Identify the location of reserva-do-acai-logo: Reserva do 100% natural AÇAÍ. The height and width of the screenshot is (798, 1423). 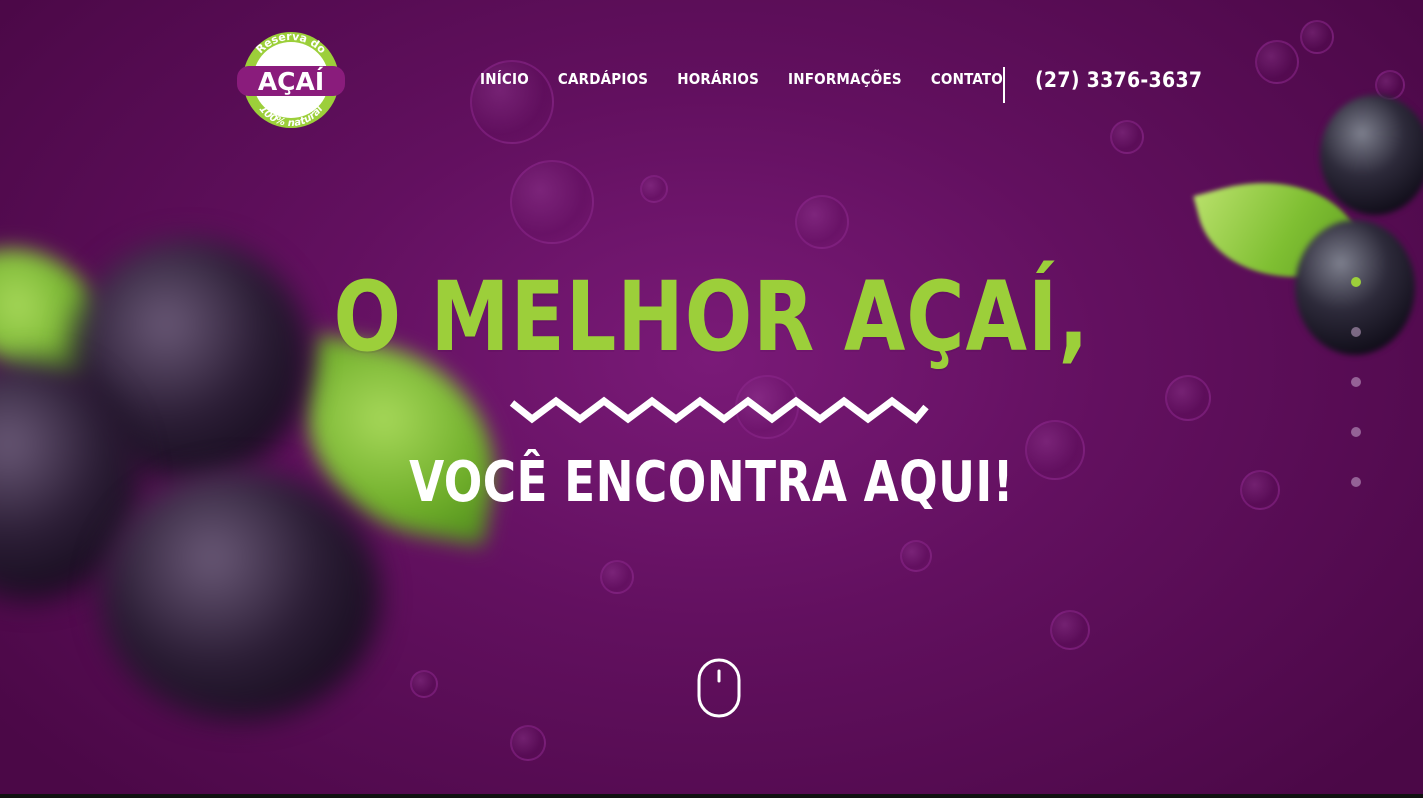
(291, 80).